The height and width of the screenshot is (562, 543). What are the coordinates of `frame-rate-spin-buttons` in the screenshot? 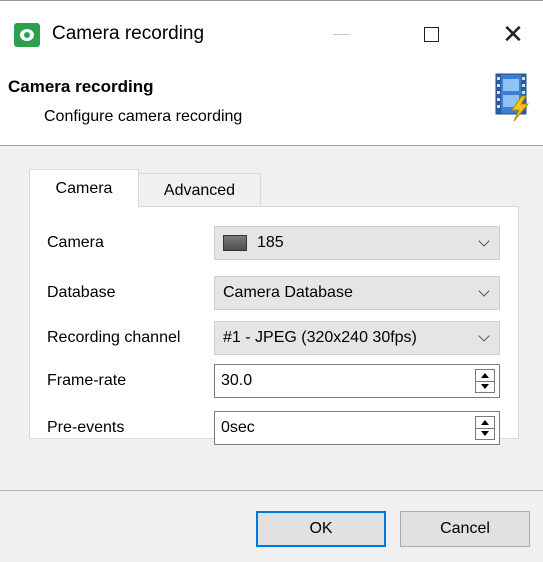 It's located at (485, 381).